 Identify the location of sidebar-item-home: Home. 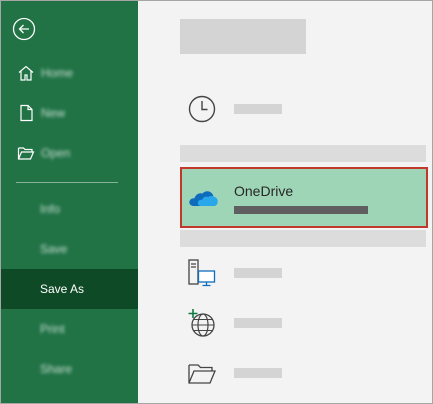
(69, 73).